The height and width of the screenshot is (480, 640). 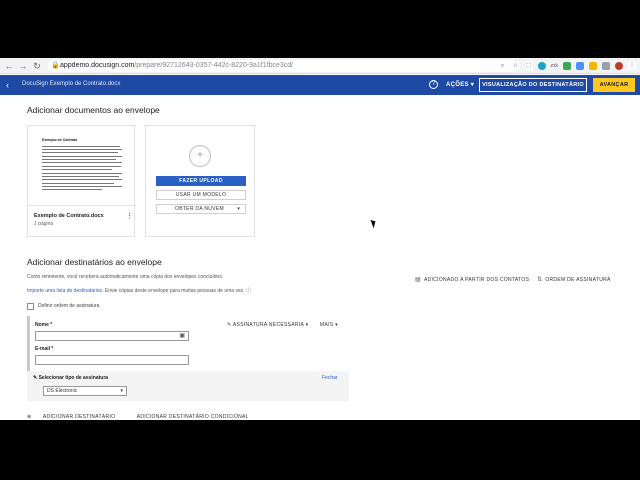 What do you see at coordinates (374, 223) in the screenshot?
I see `mouse-cursor-icon` at bounding box center [374, 223].